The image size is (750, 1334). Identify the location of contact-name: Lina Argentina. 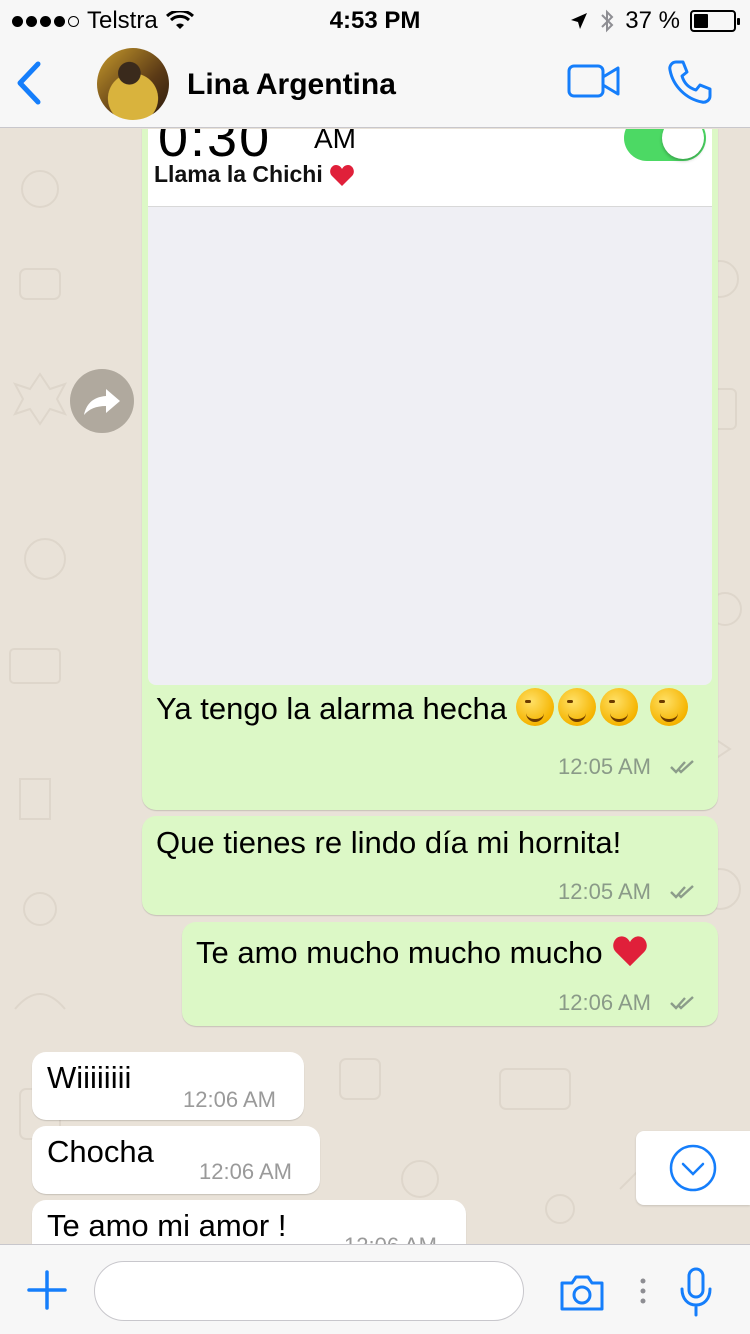
(291, 85).